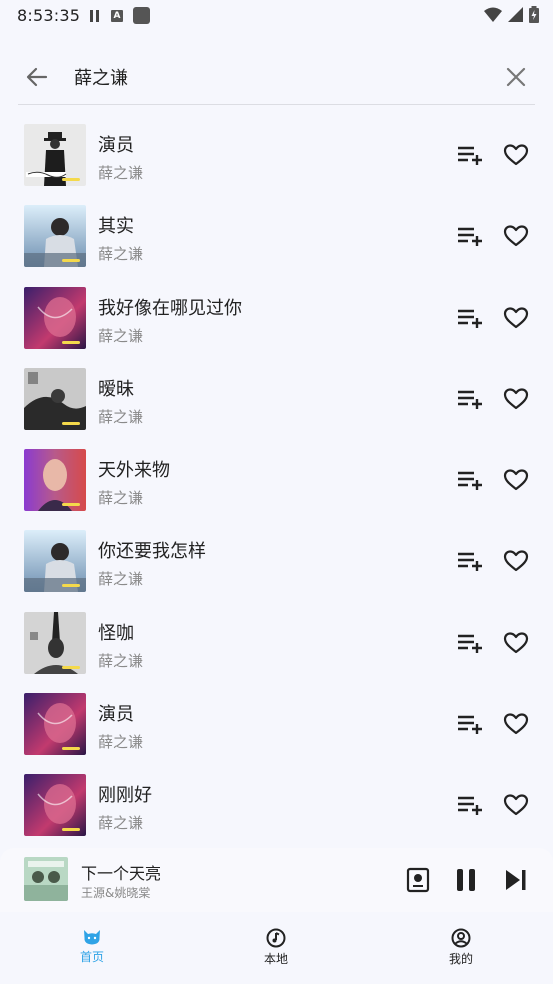 The image size is (553, 984). I want to click on song-title: 我好像在哪见过你, so click(170, 308).